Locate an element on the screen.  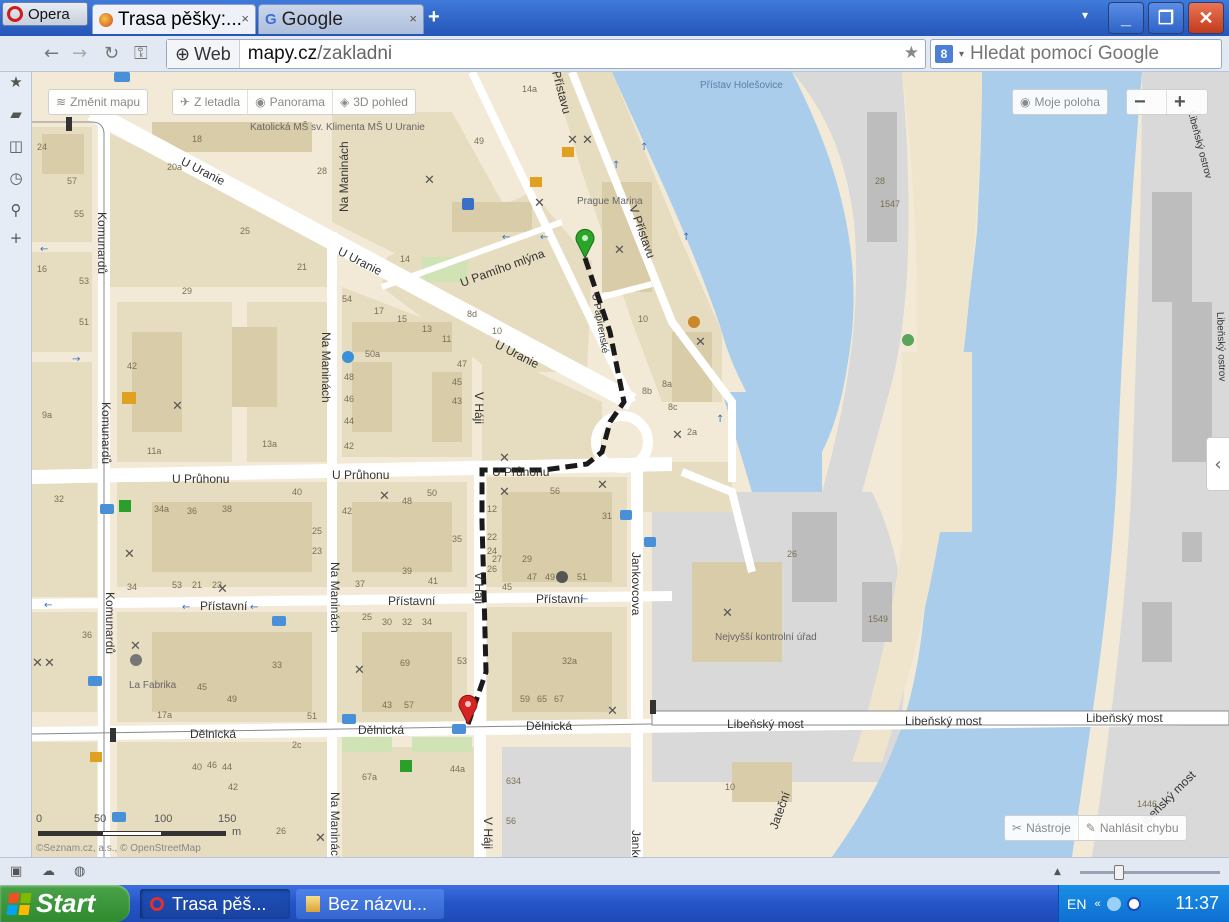
tab-label: Google is located at coordinates (312, 19).